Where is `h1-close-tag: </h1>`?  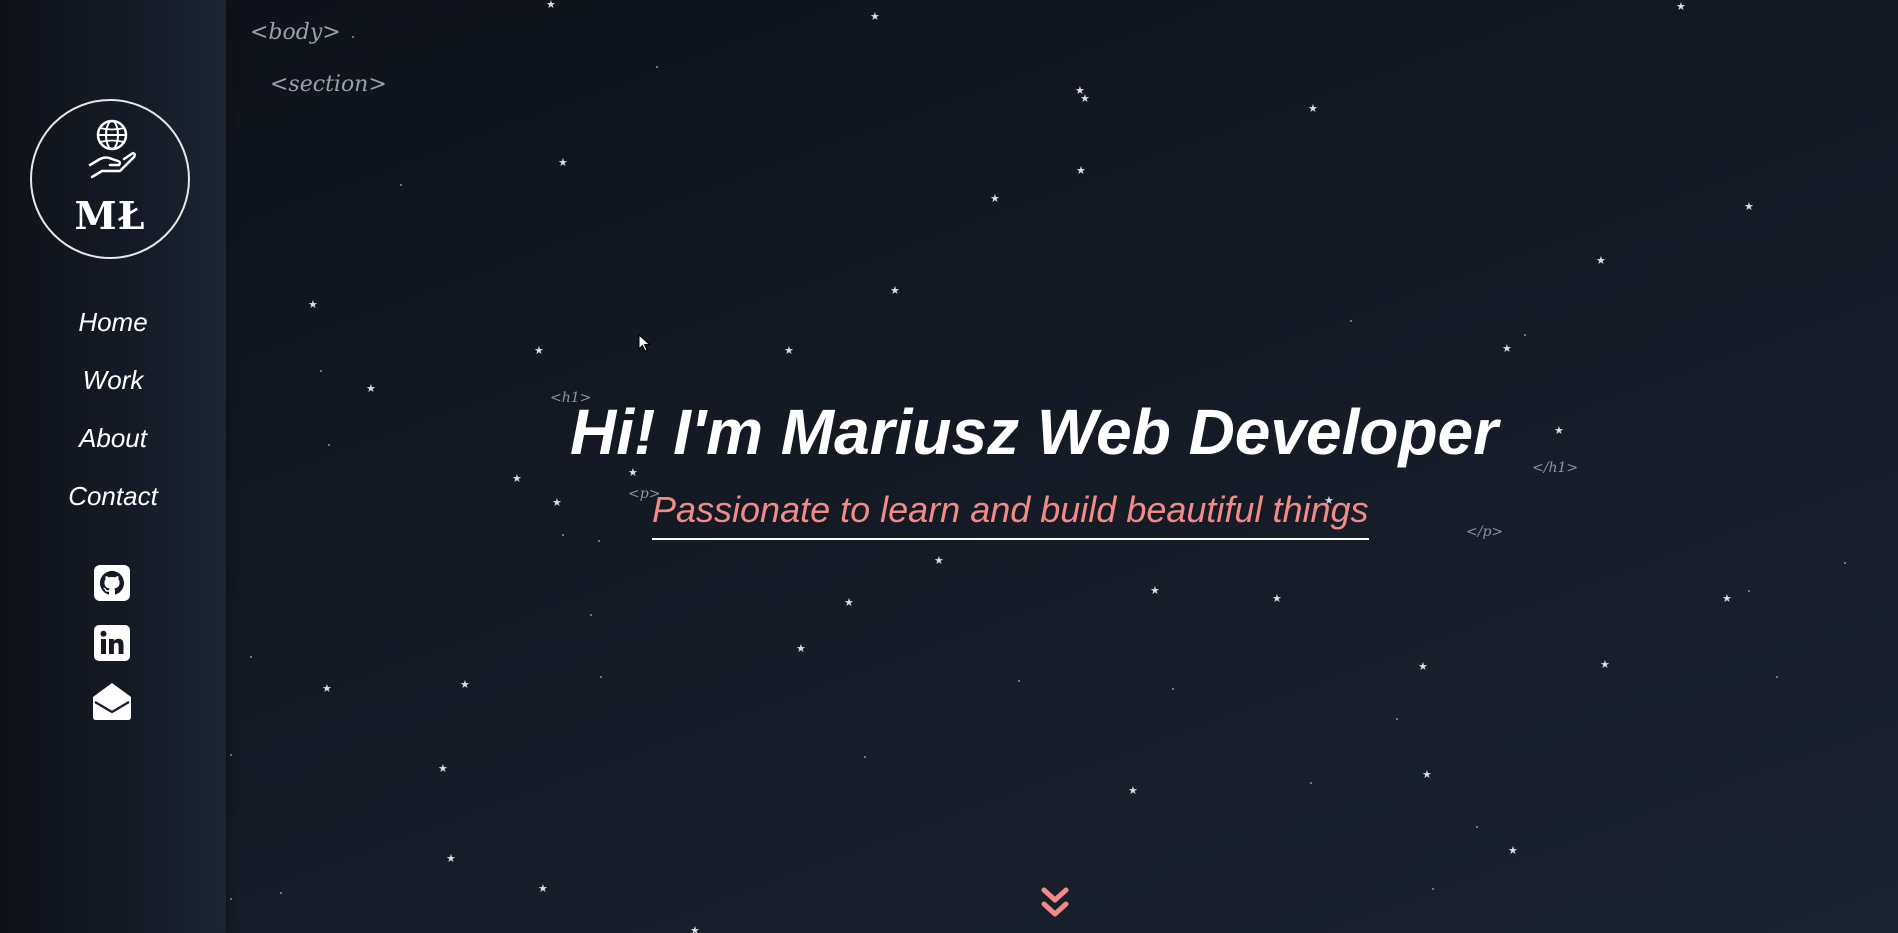 h1-close-tag: </h1> is located at coordinates (1555, 468).